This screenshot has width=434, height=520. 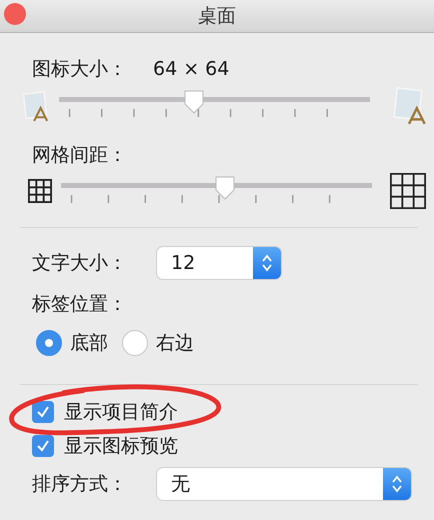 What do you see at coordinates (191, 69) in the screenshot?
I see `icon-size-value: 64 × 64` at bounding box center [191, 69].